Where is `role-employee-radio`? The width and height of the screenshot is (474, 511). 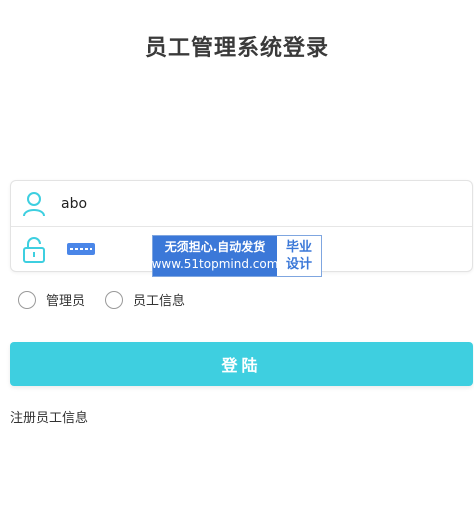
role-employee-radio is located at coordinates (114, 299).